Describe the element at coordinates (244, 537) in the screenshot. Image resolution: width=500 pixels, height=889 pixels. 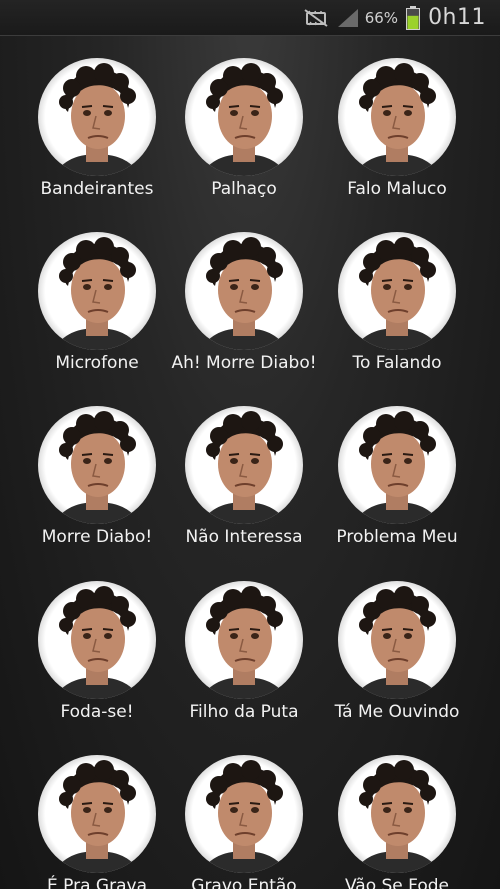
I see `sound-label: Não Interessa` at that location.